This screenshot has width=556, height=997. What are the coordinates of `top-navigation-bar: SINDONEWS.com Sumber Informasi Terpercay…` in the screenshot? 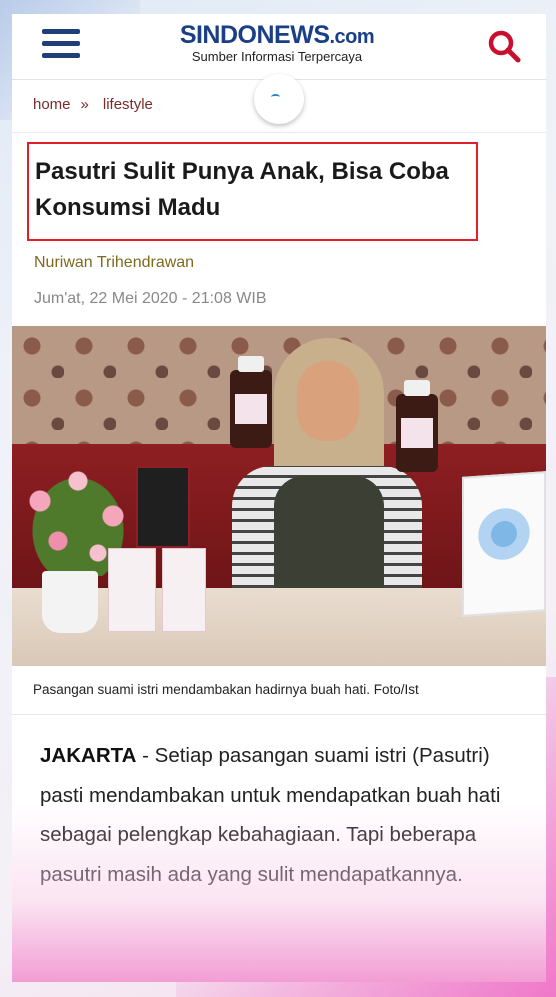 It's located at (279, 47).